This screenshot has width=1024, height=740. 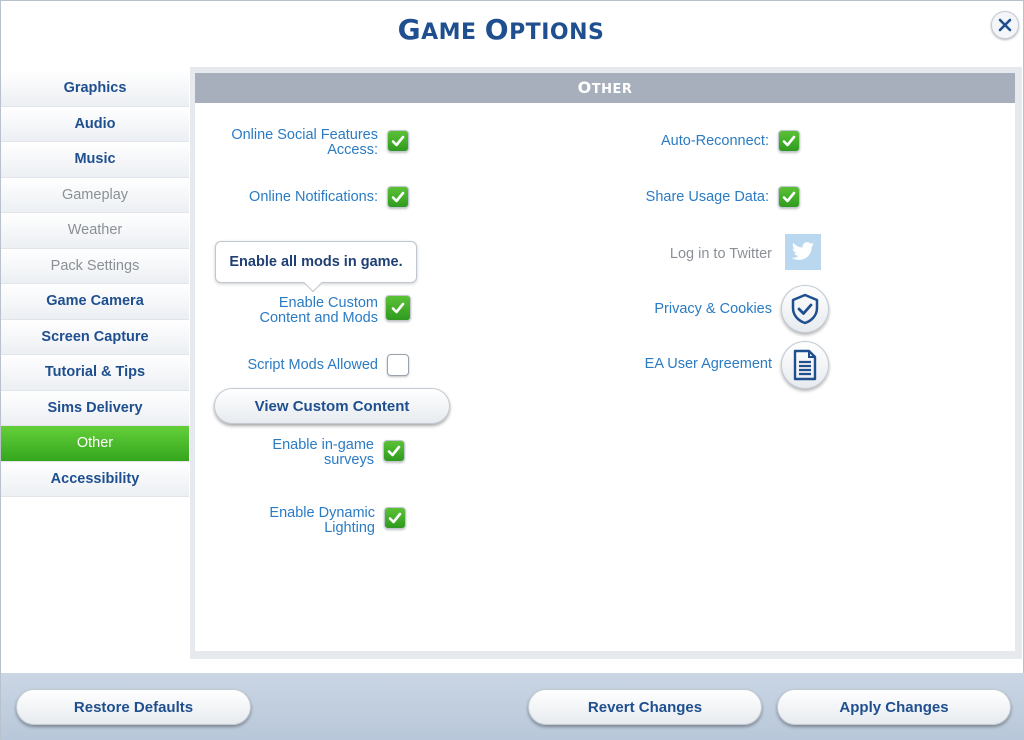 I want to click on restore-defaults-button: Restore Defaults, so click(x=133, y=707).